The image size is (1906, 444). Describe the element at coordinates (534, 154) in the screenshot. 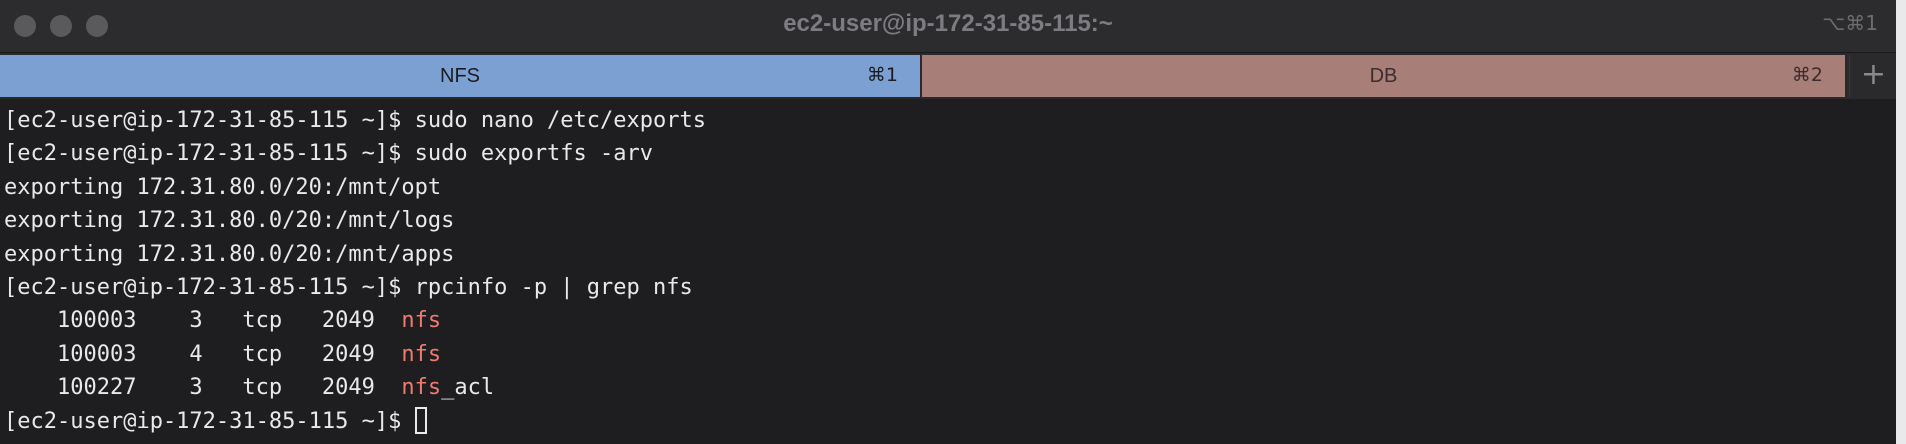

I see `command-text: sudo exportfs -arv` at that location.